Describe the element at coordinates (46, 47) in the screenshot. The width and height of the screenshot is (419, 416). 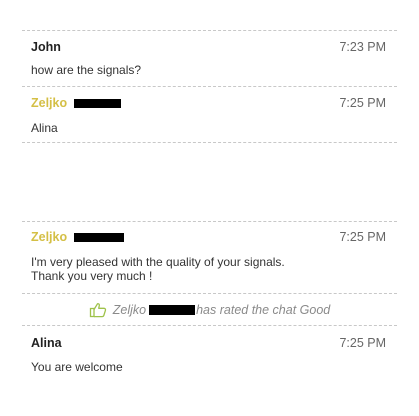
I see `sender-name: John` at that location.